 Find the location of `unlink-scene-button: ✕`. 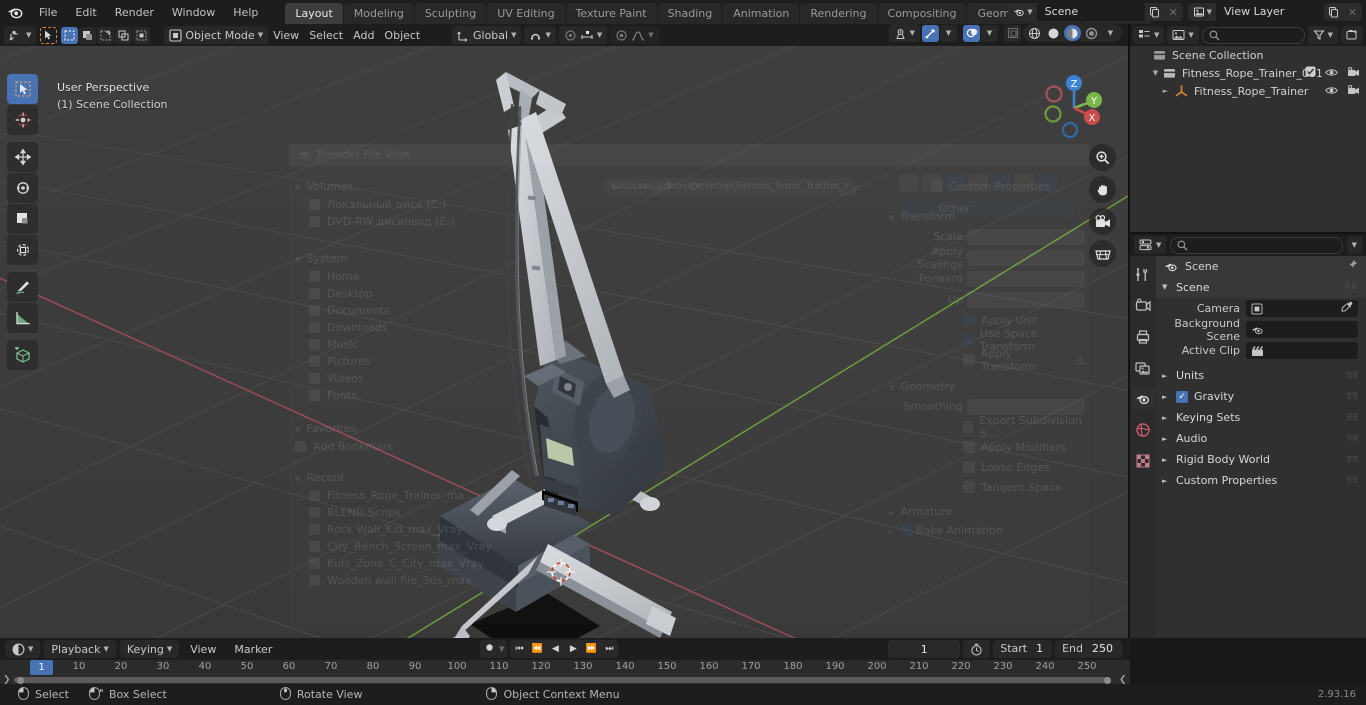

unlink-scene-button: ✕ is located at coordinates (1173, 12).